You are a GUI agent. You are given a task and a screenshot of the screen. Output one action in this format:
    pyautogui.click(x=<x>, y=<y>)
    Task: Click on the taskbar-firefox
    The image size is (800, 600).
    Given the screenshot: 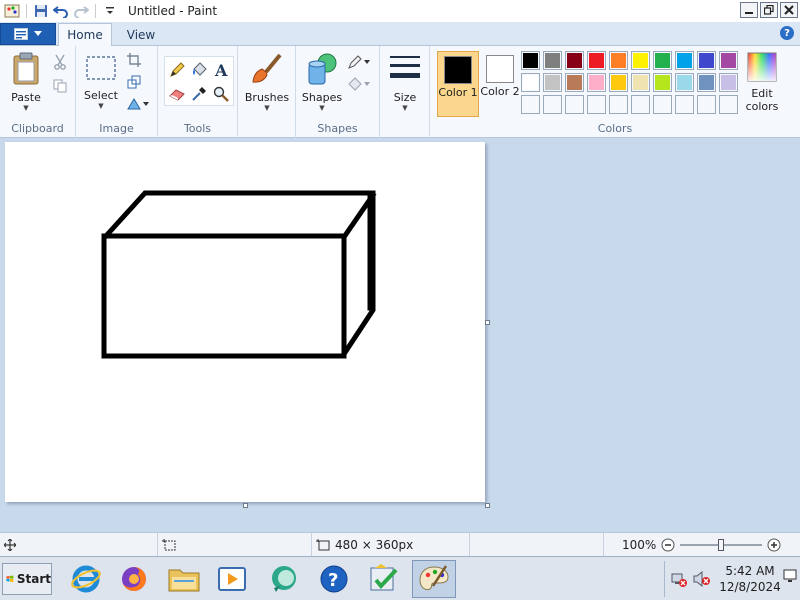 What is the action you would take?
    pyautogui.click(x=134, y=579)
    